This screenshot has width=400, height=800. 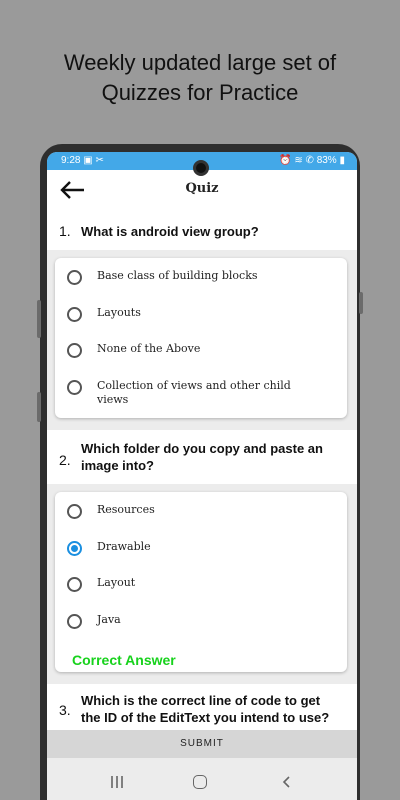 I want to click on submit-button: SUBMIT, so click(x=202, y=744).